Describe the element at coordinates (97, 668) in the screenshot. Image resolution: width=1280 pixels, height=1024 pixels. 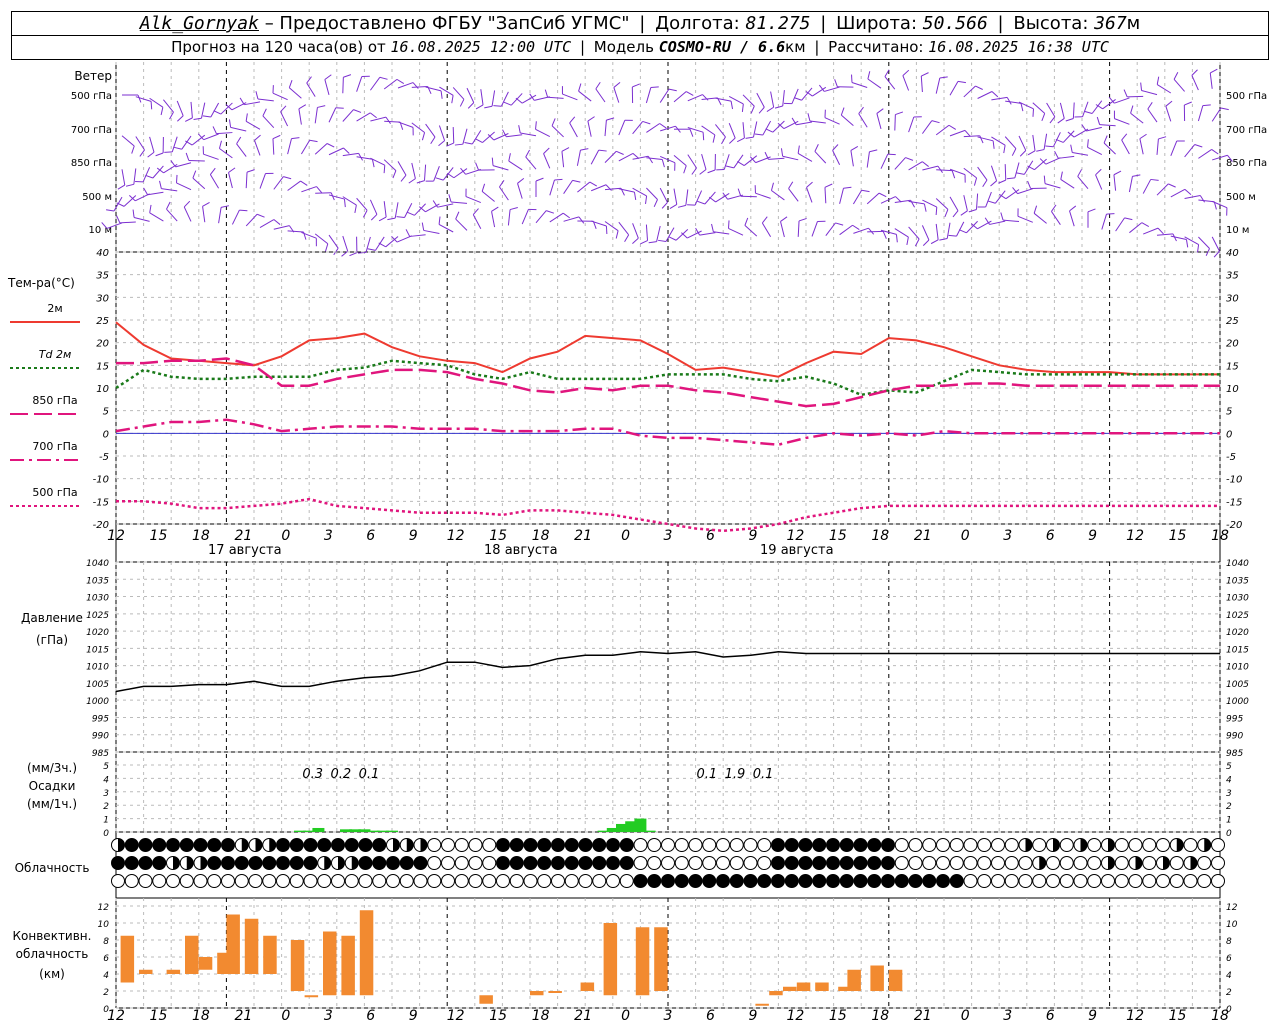
I see `pressure-tick-label: 1010` at that location.